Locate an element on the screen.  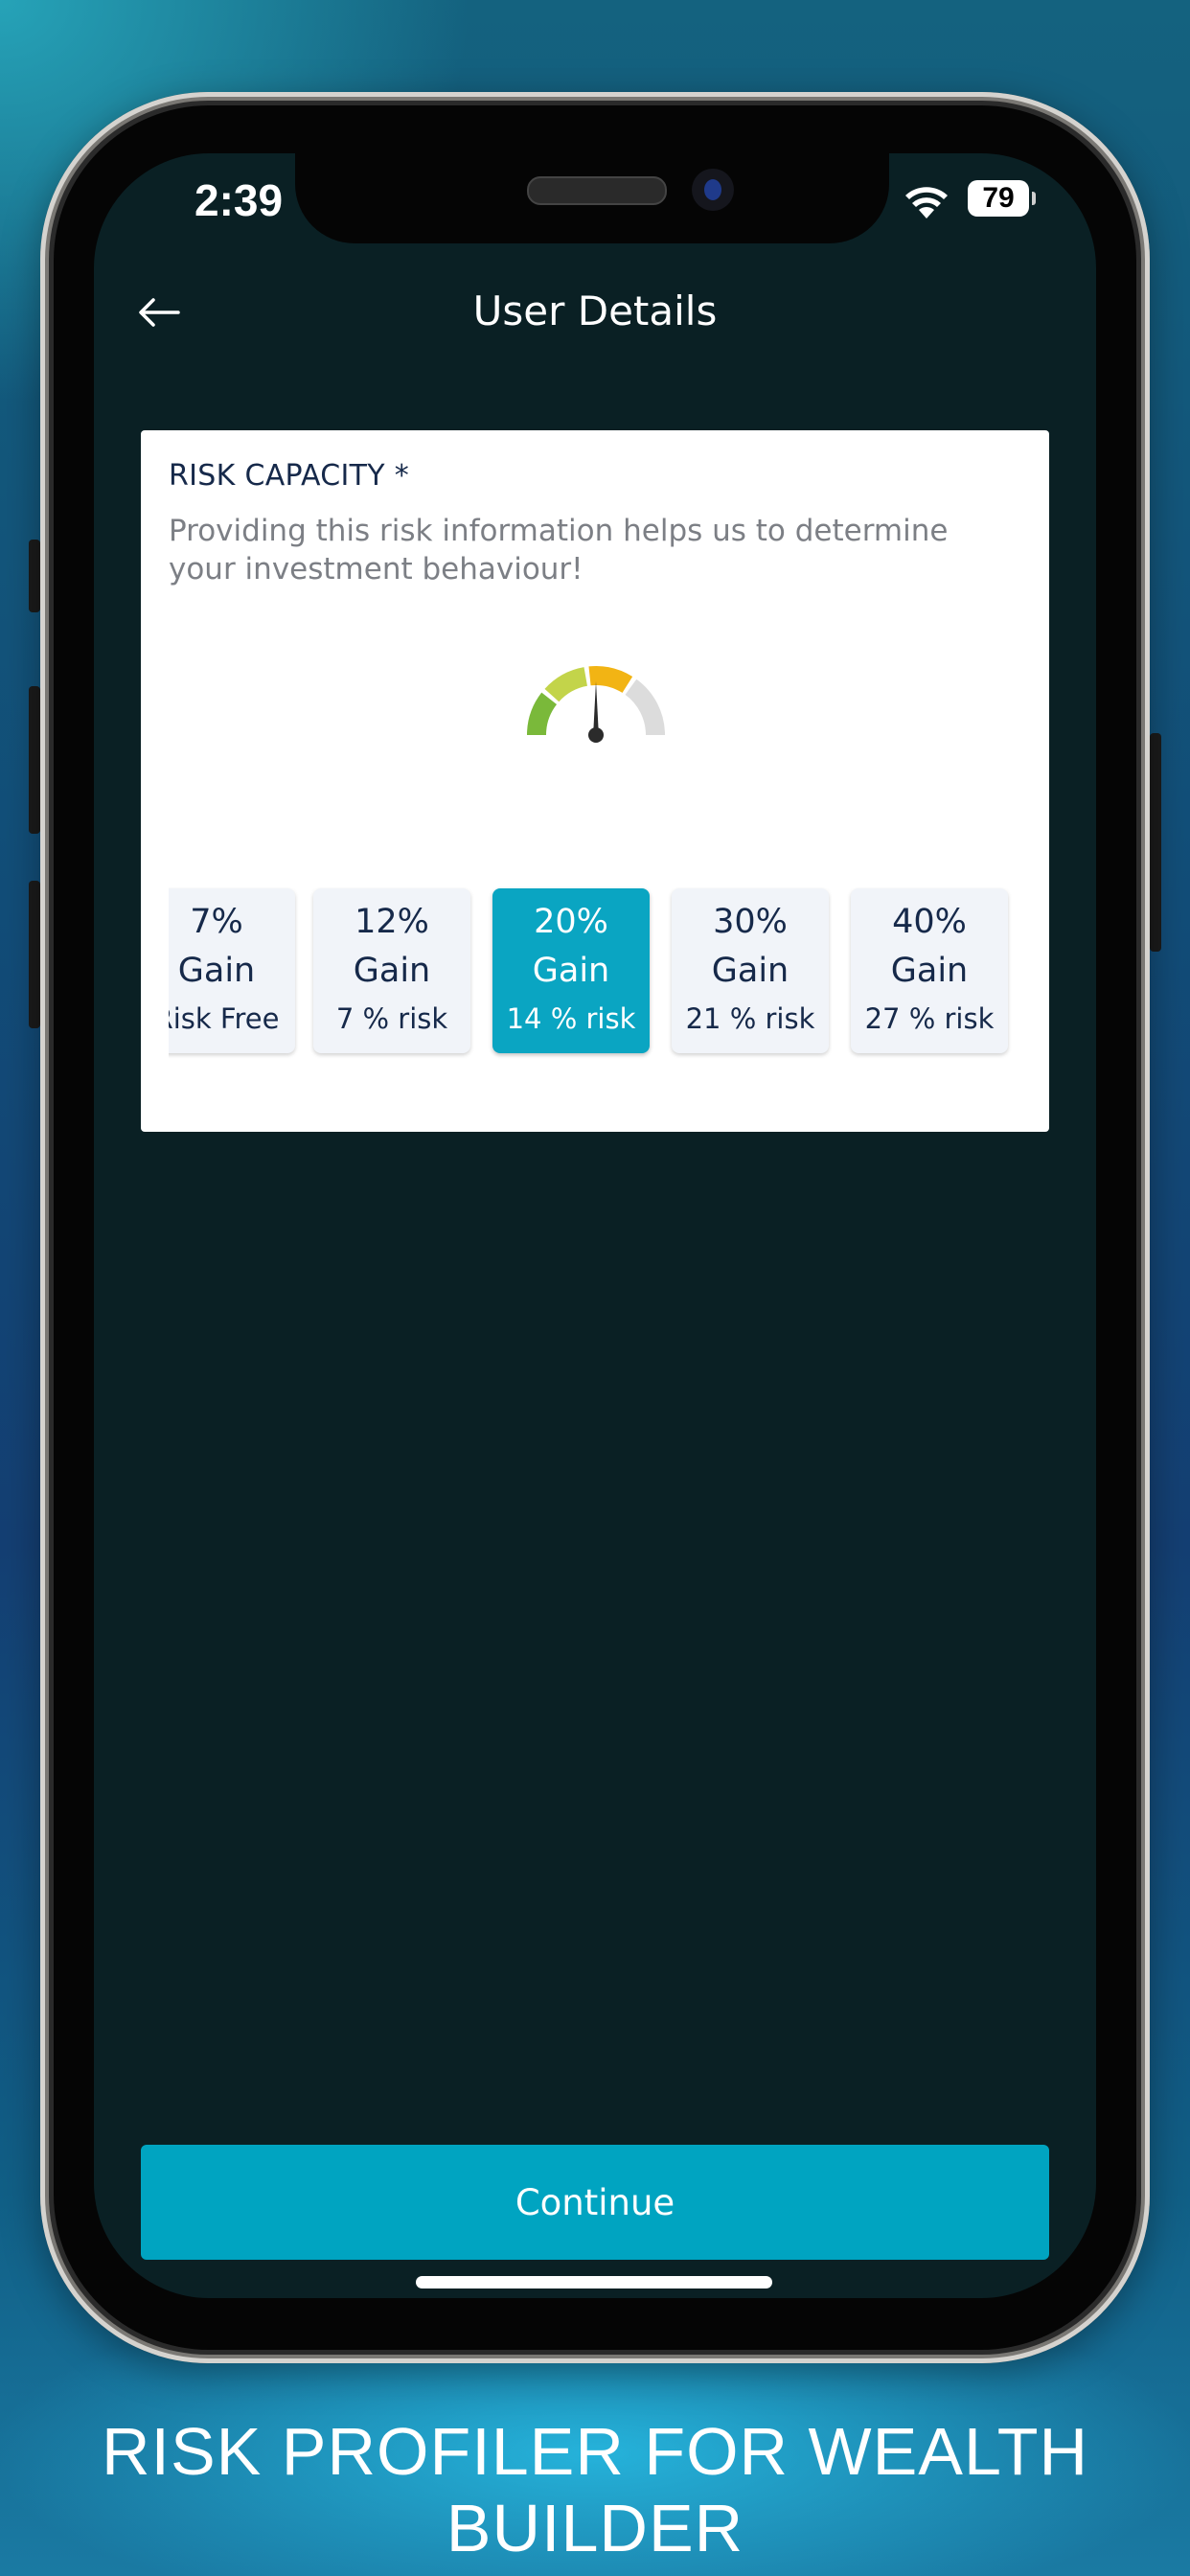
earpiece-speaker is located at coordinates (597, 190).